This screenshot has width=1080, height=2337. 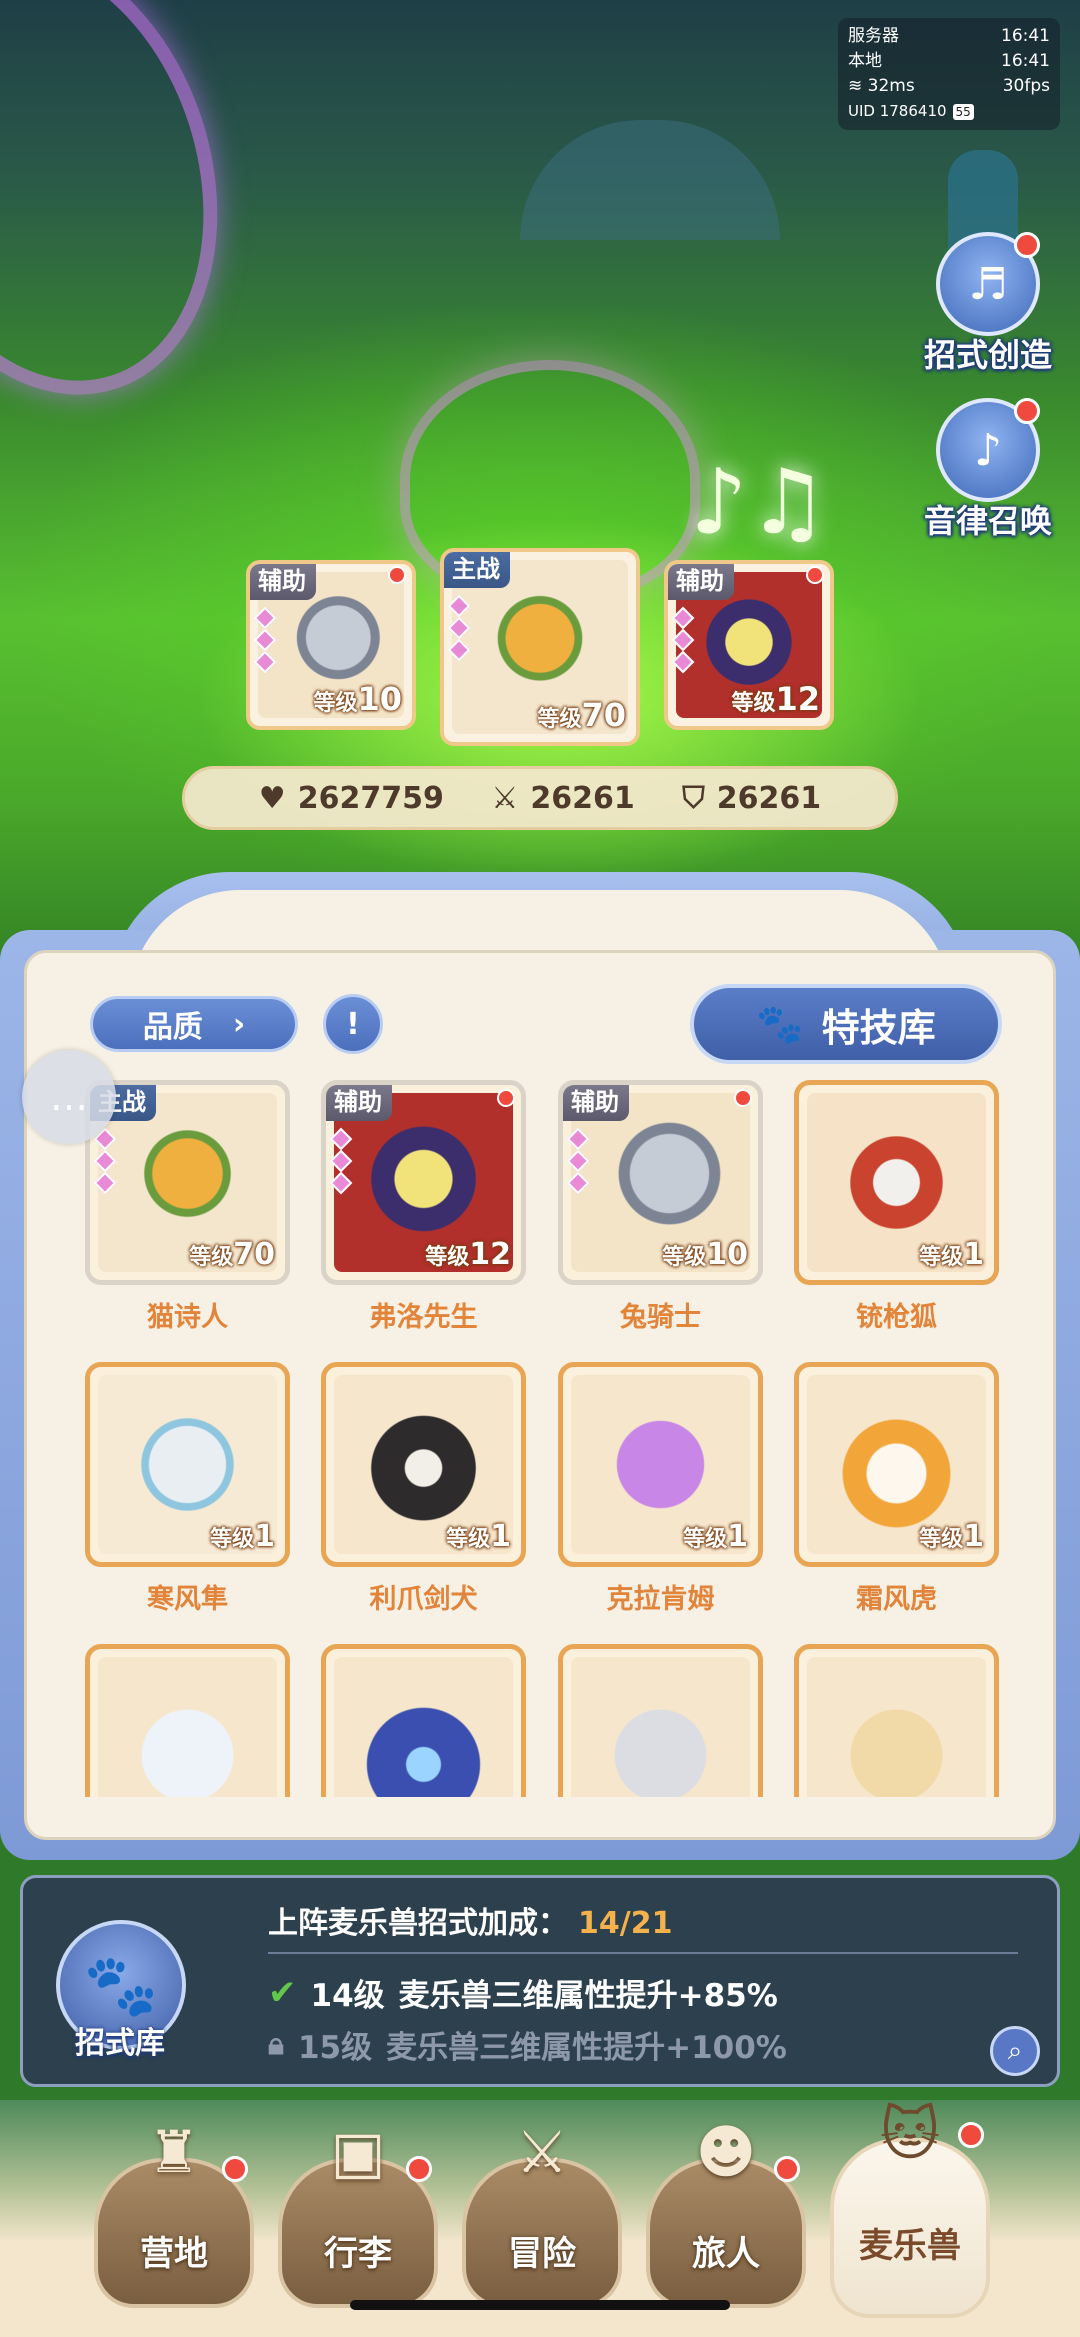 I want to click on pet-cell: 辅助 等级12 弗洛先生, so click(x=423, y=1207).